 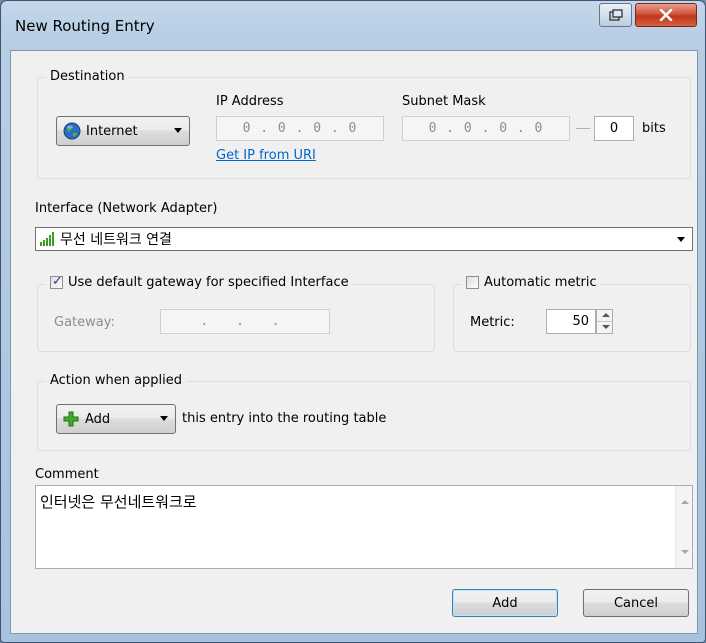 What do you see at coordinates (126, 208) in the screenshot?
I see `interface-label: Interface (Network Adapter)` at bounding box center [126, 208].